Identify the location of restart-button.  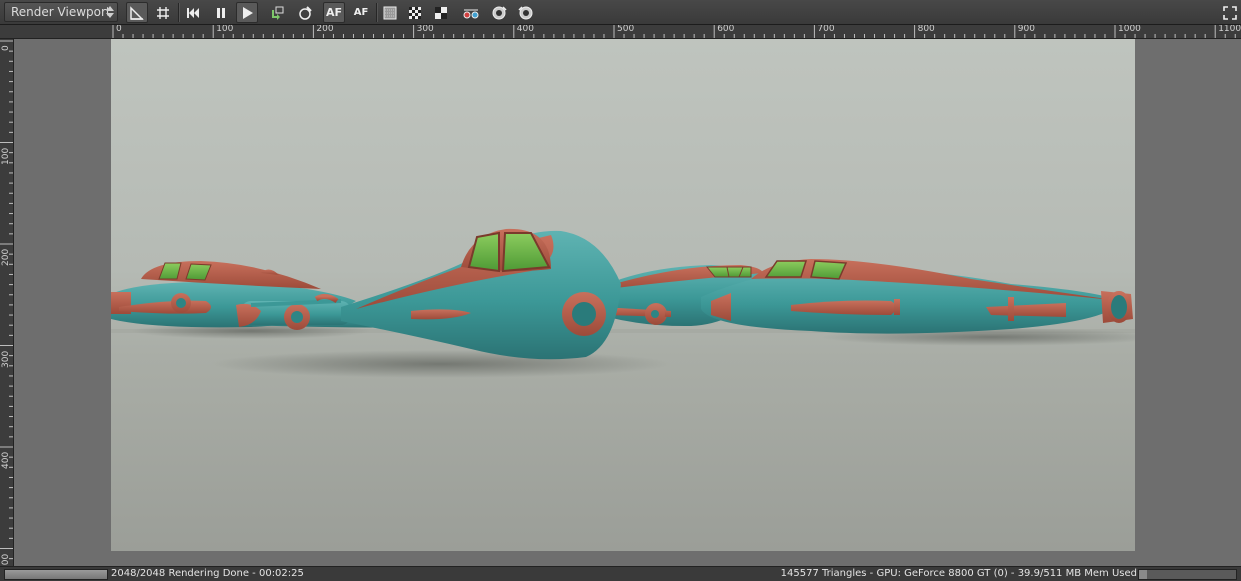
(193, 12).